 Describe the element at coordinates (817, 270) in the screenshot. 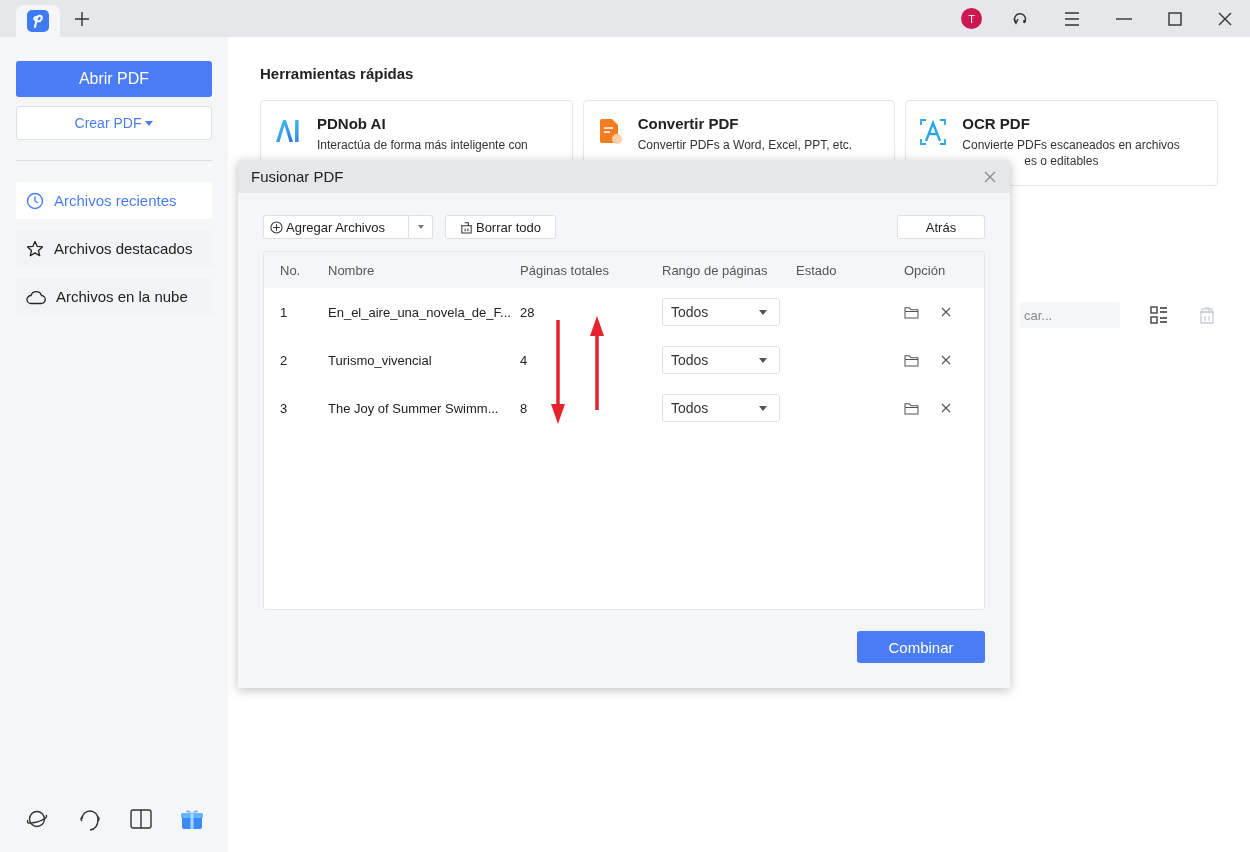

I see `column-header: Estado` at that location.